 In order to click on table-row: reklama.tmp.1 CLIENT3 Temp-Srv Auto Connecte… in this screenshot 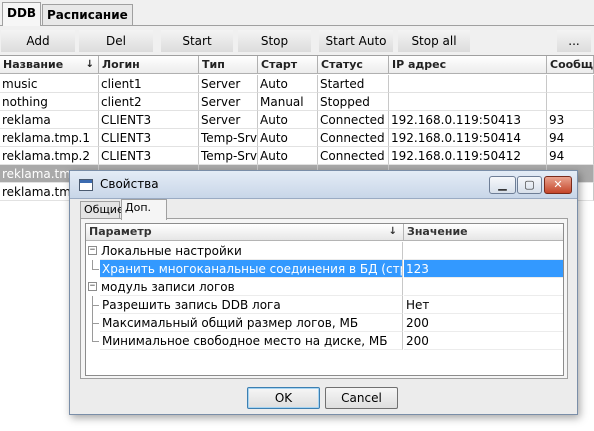, I will do `click(297, 138)`.